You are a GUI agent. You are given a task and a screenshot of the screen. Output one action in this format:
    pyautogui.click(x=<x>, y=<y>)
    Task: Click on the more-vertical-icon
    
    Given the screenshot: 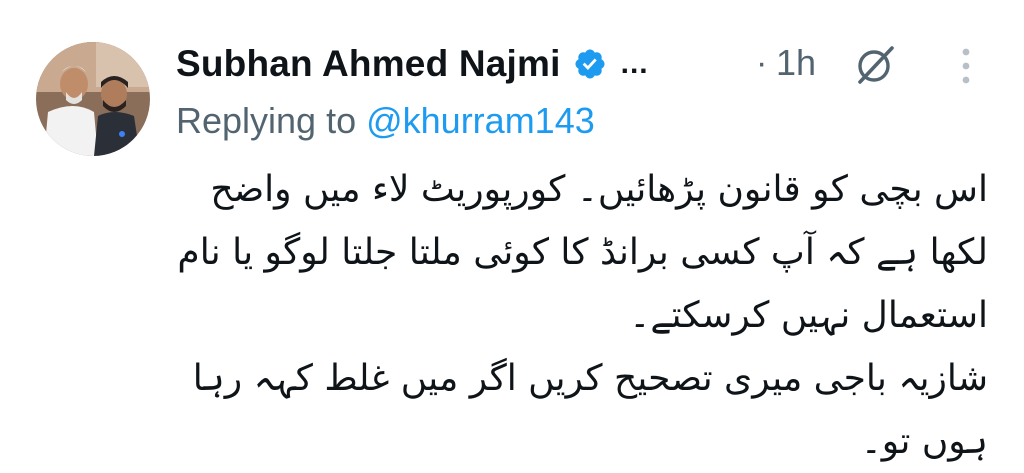 What is the action you would take?
    pyautogui.click(x=966, y=66)
    